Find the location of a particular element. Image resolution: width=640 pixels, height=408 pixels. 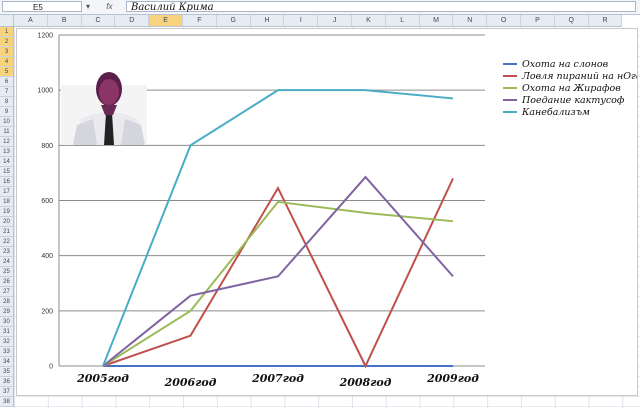

column-header-c: C is located at coordinates (98, 21).